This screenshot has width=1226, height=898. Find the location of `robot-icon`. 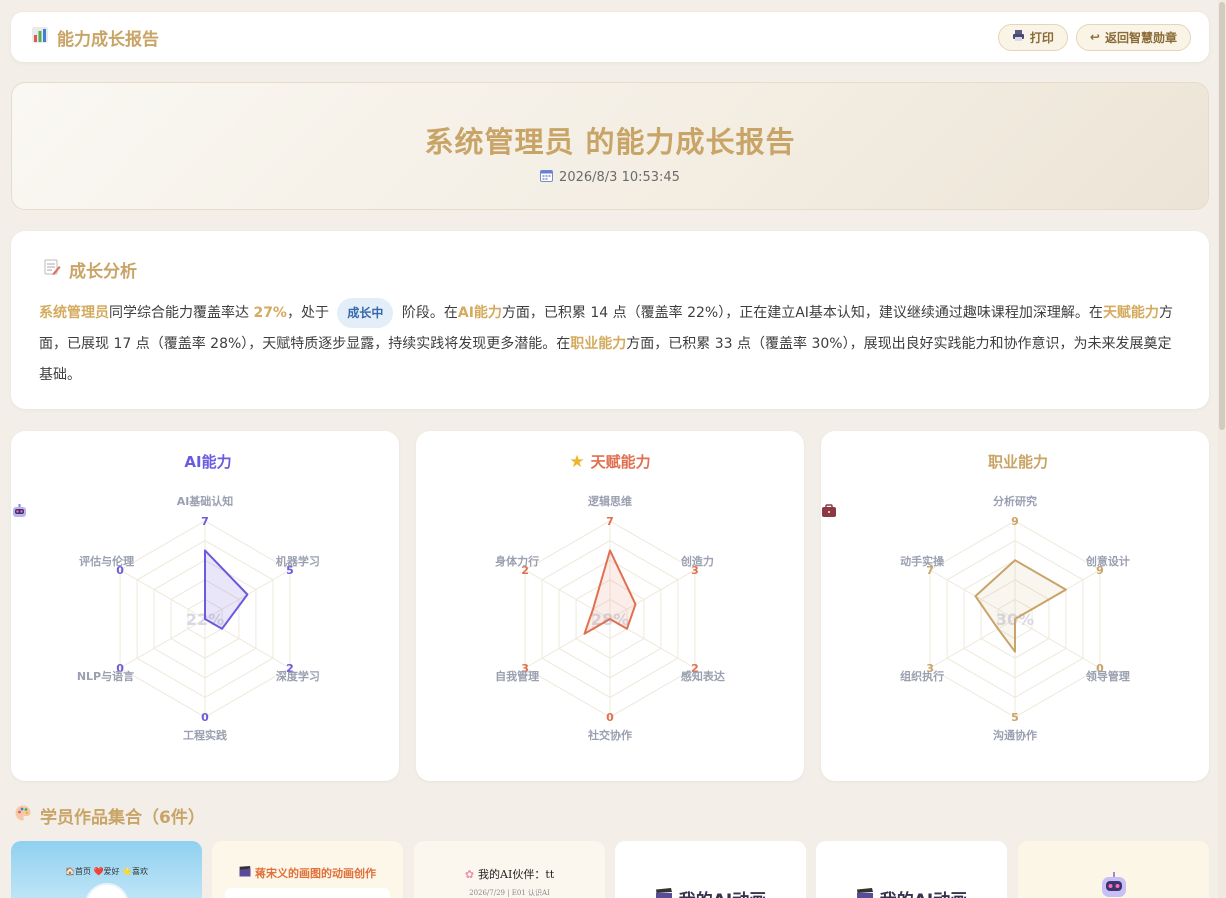

robot-icon is located at coordinates (1114, 885).